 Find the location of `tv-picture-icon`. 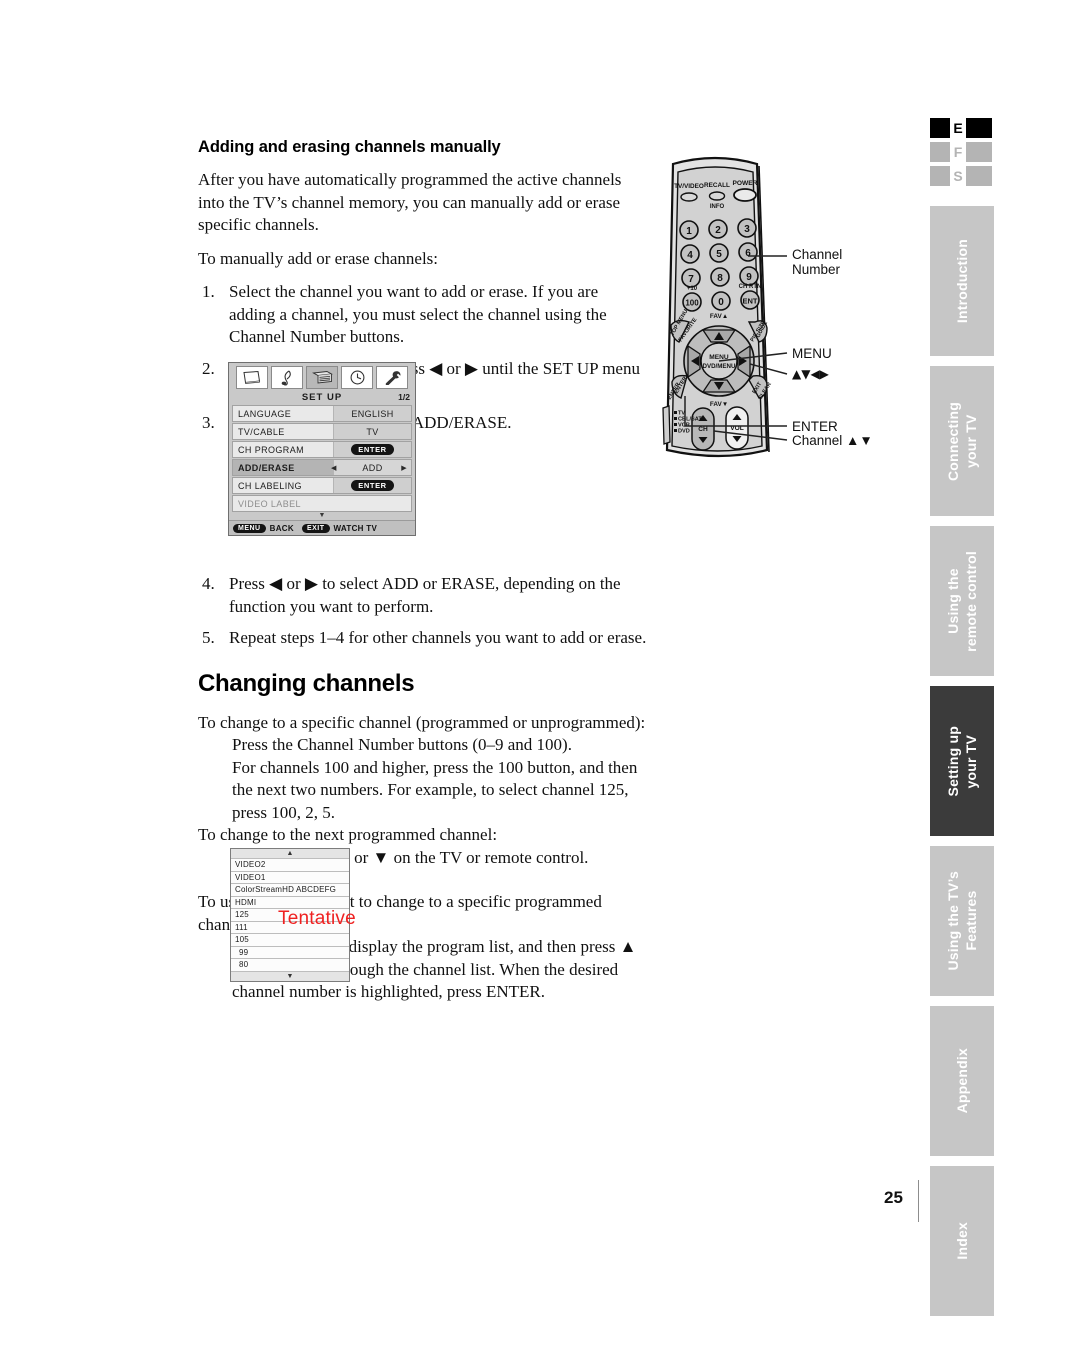

tv-picture-icon is located at coordinates (252, 377).